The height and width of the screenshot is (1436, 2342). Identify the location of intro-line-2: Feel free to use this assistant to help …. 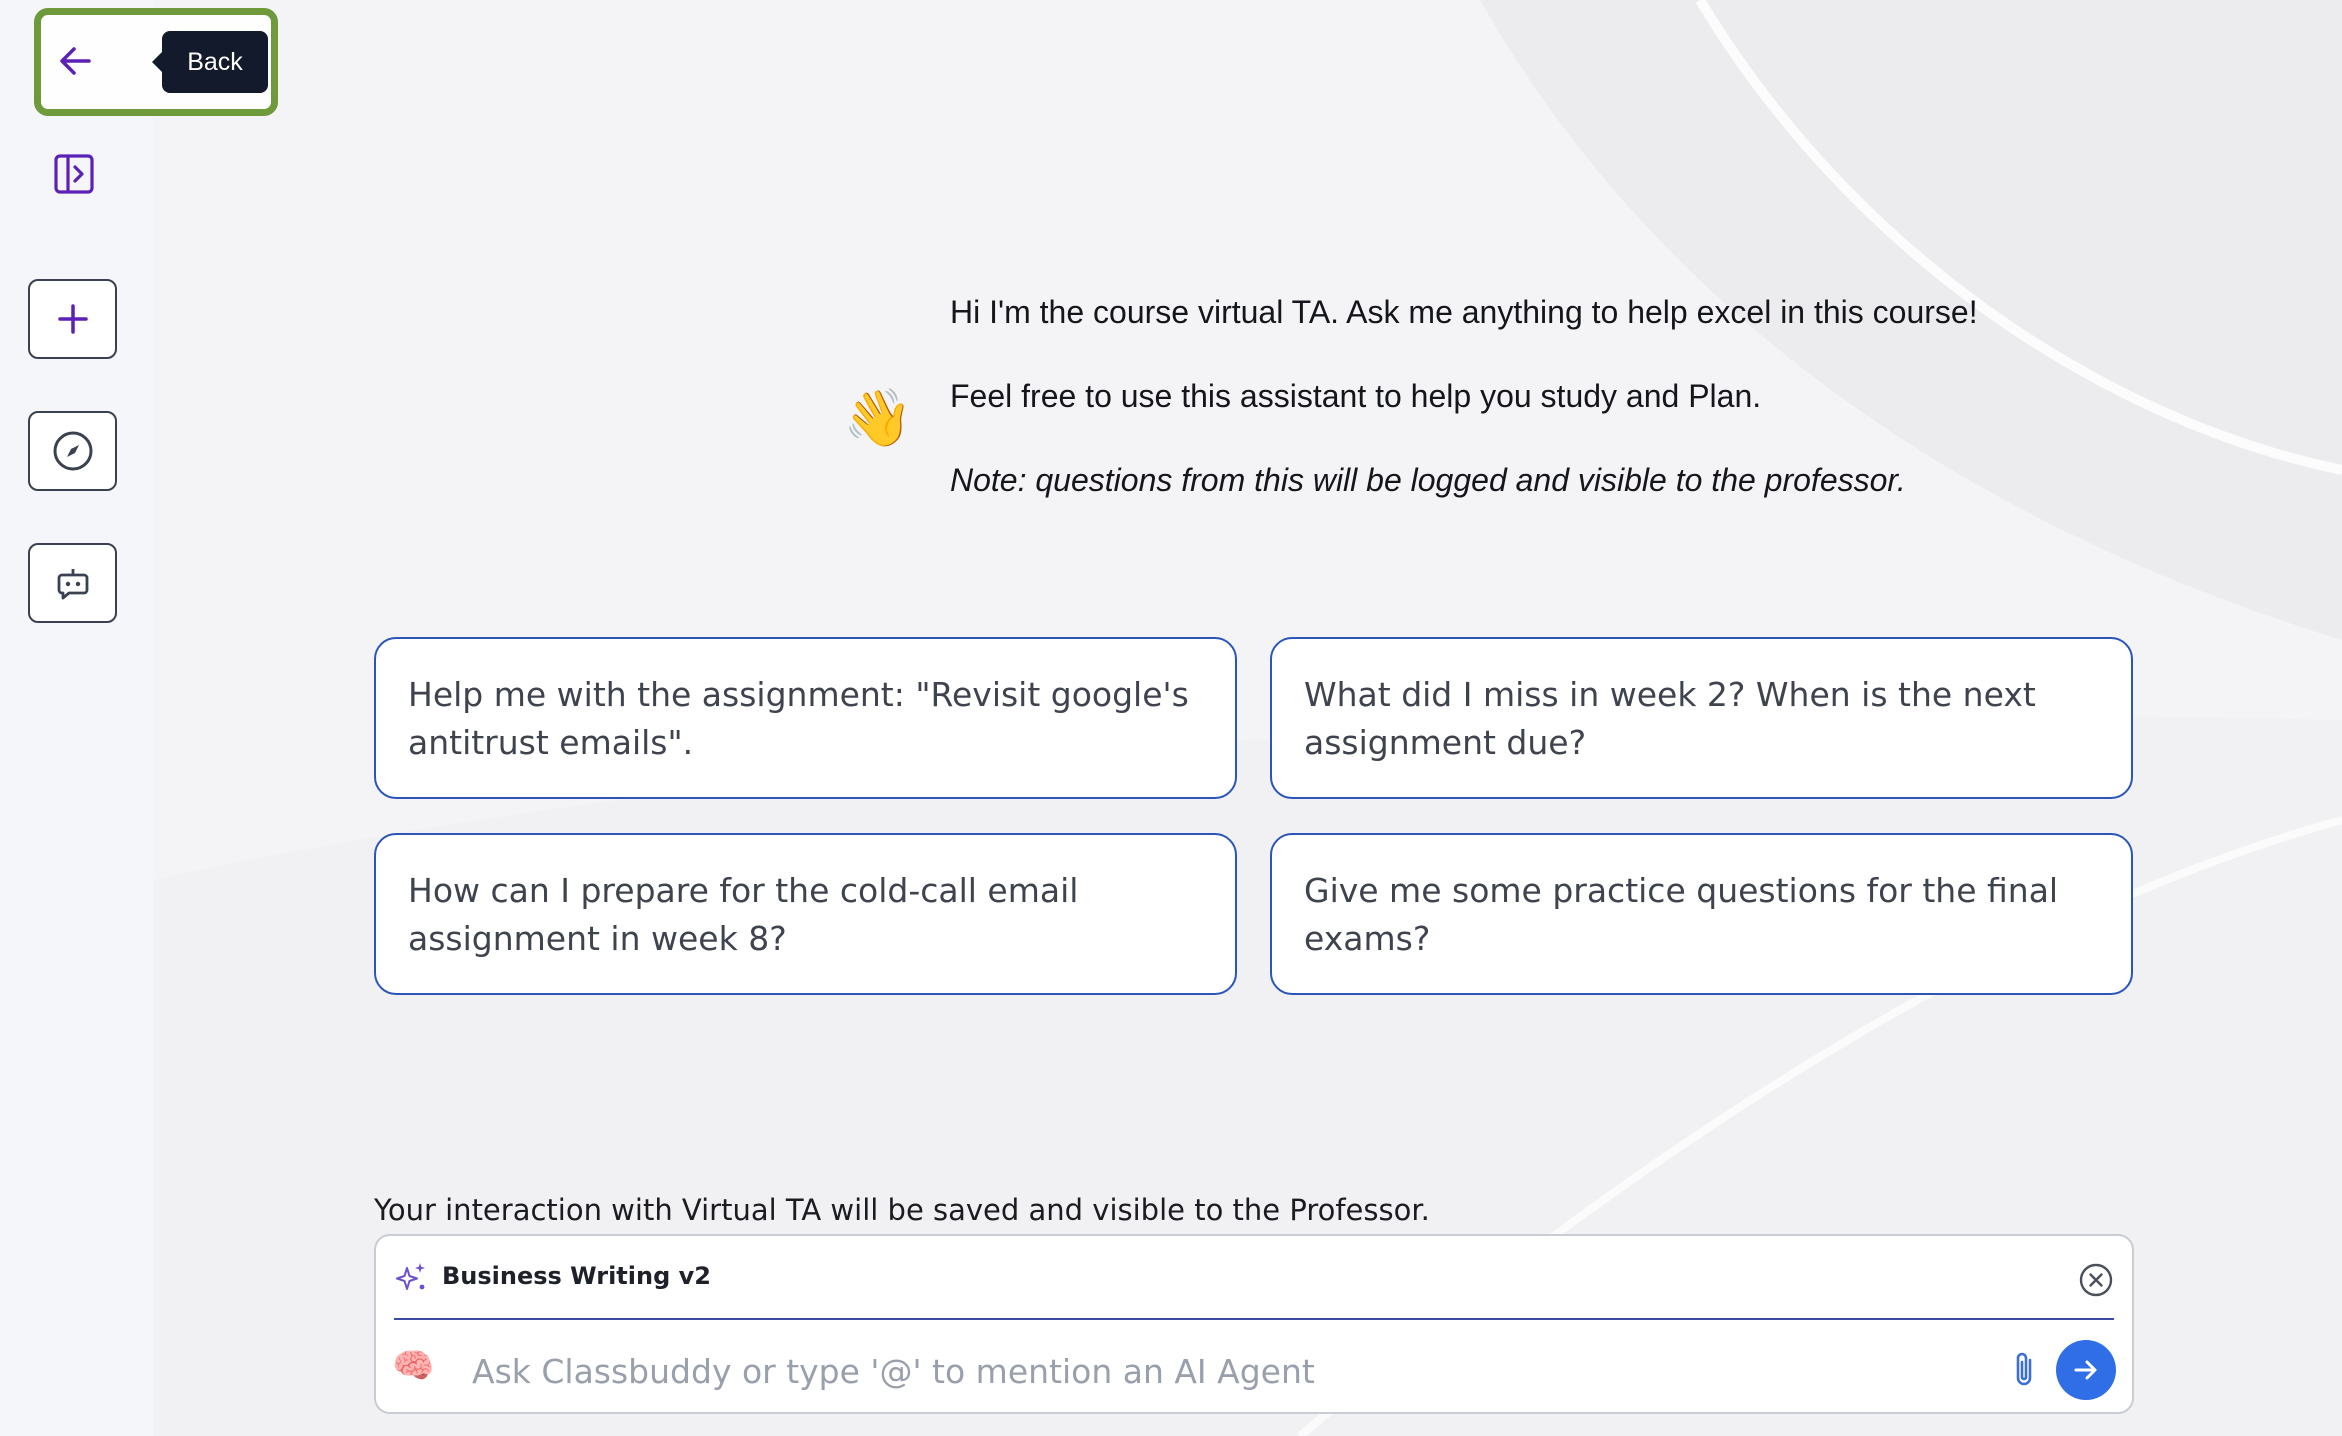
(1356, 396).